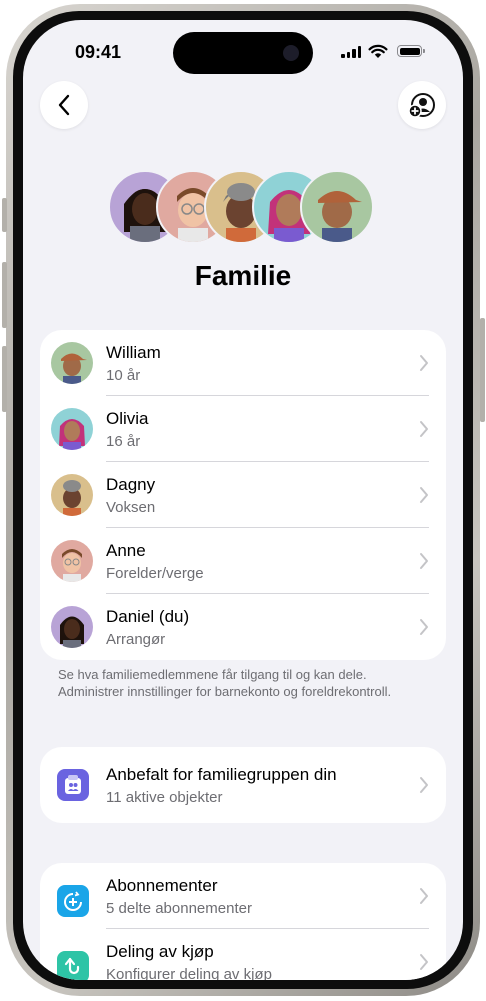 Image resolution: width=486 pixels, height=1001 pixels. I want to click on sharing-subtitle: 5 delte abonnementer, so click(179, 908).